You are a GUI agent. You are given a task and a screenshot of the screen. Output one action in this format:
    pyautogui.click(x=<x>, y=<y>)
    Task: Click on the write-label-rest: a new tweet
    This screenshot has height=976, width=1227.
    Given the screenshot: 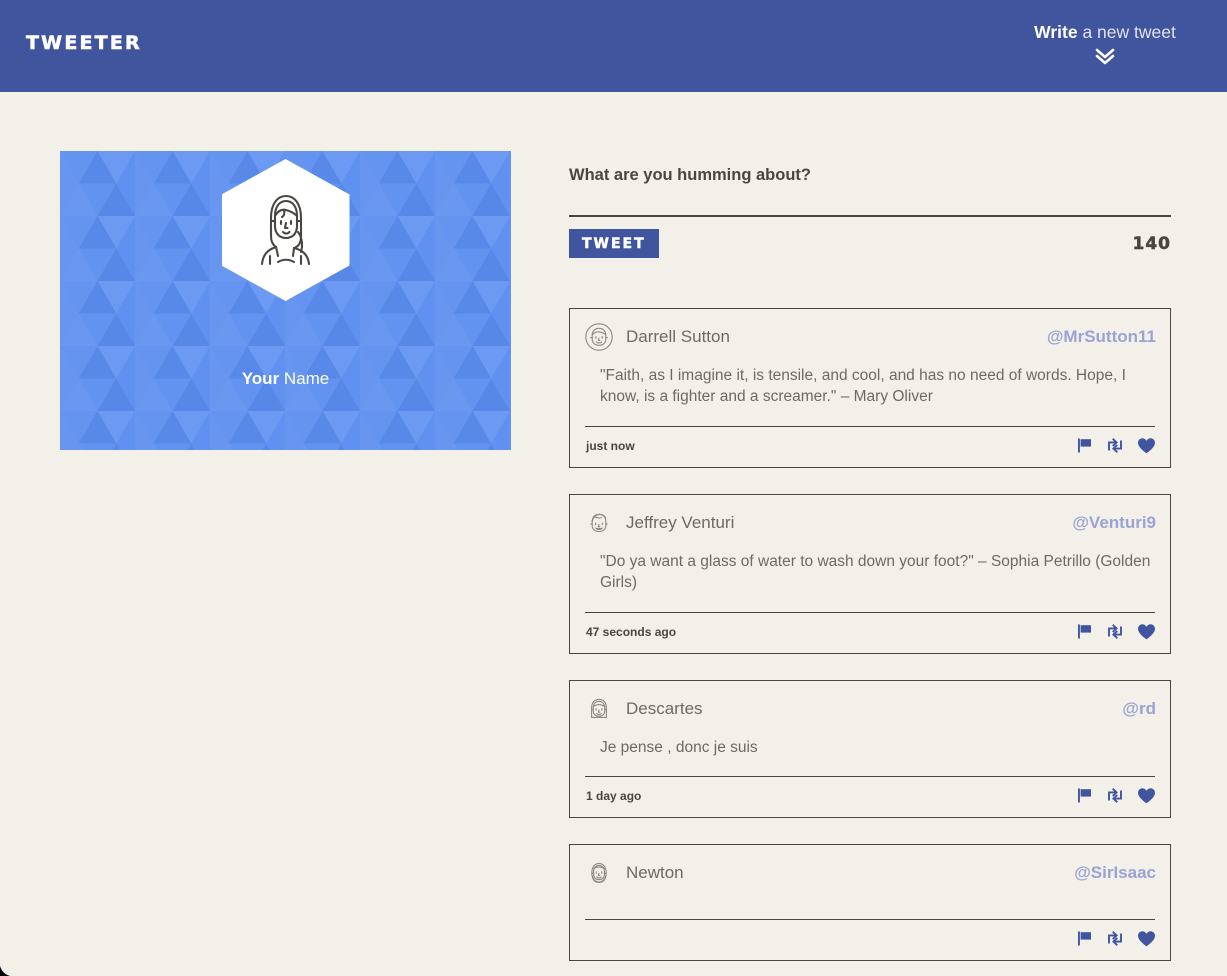 What is the action you would take?
    pyautogui.click(x=1126, y=32)
    